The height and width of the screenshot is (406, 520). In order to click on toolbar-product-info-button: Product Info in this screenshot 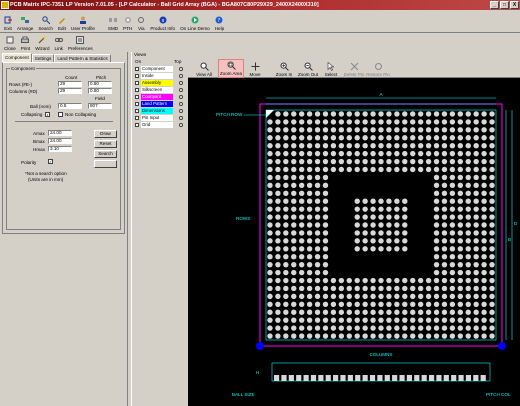, I will do `click(162, 21)`.